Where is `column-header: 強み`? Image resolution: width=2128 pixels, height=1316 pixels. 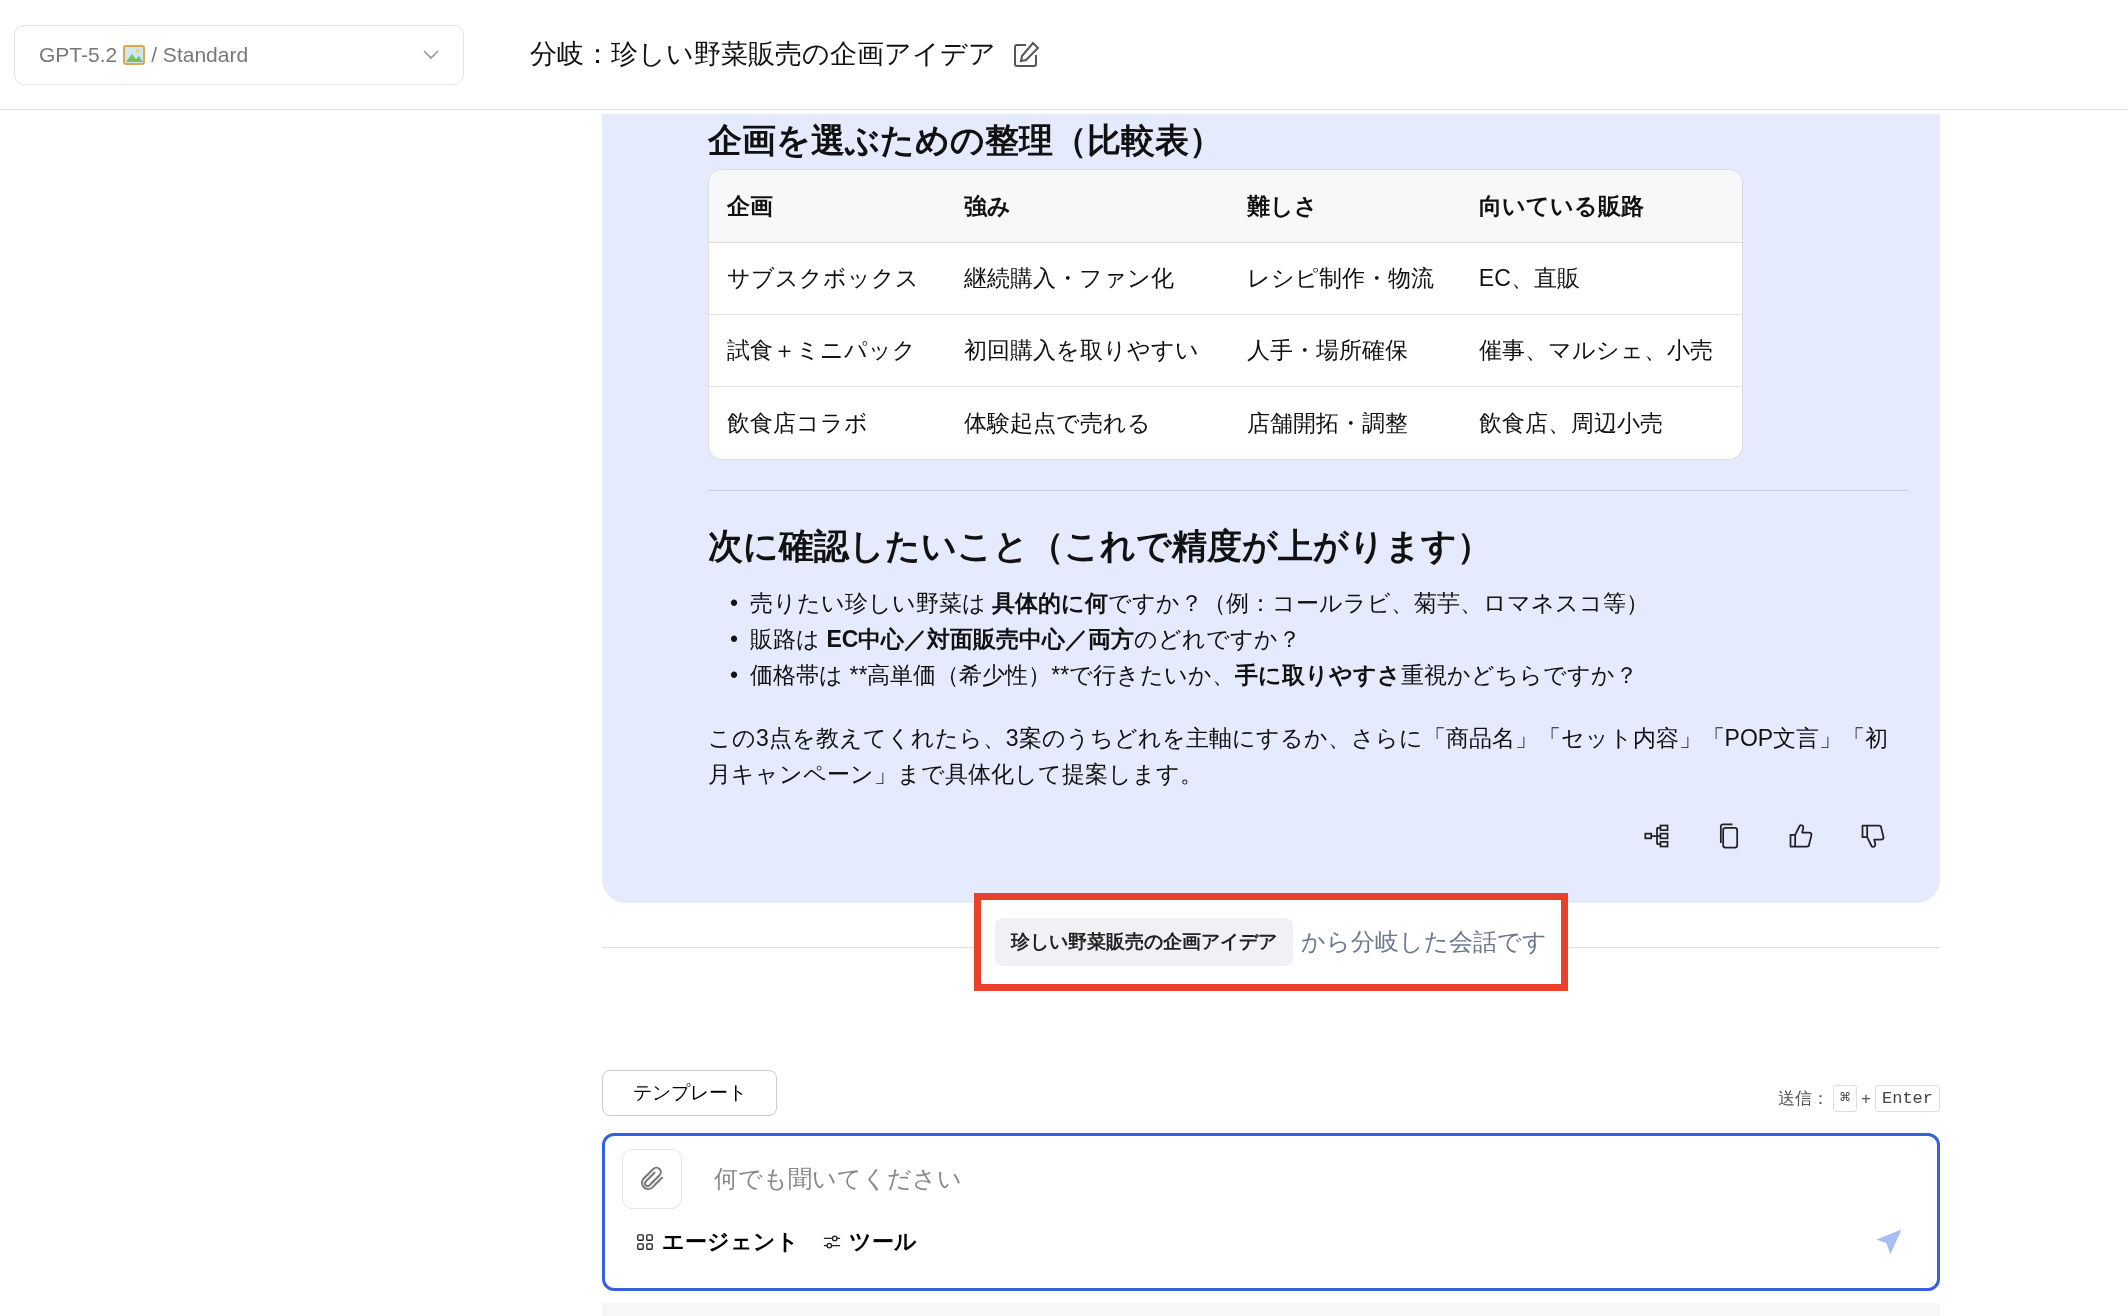 column-header: 強み is located at coordinates (1087, 206).